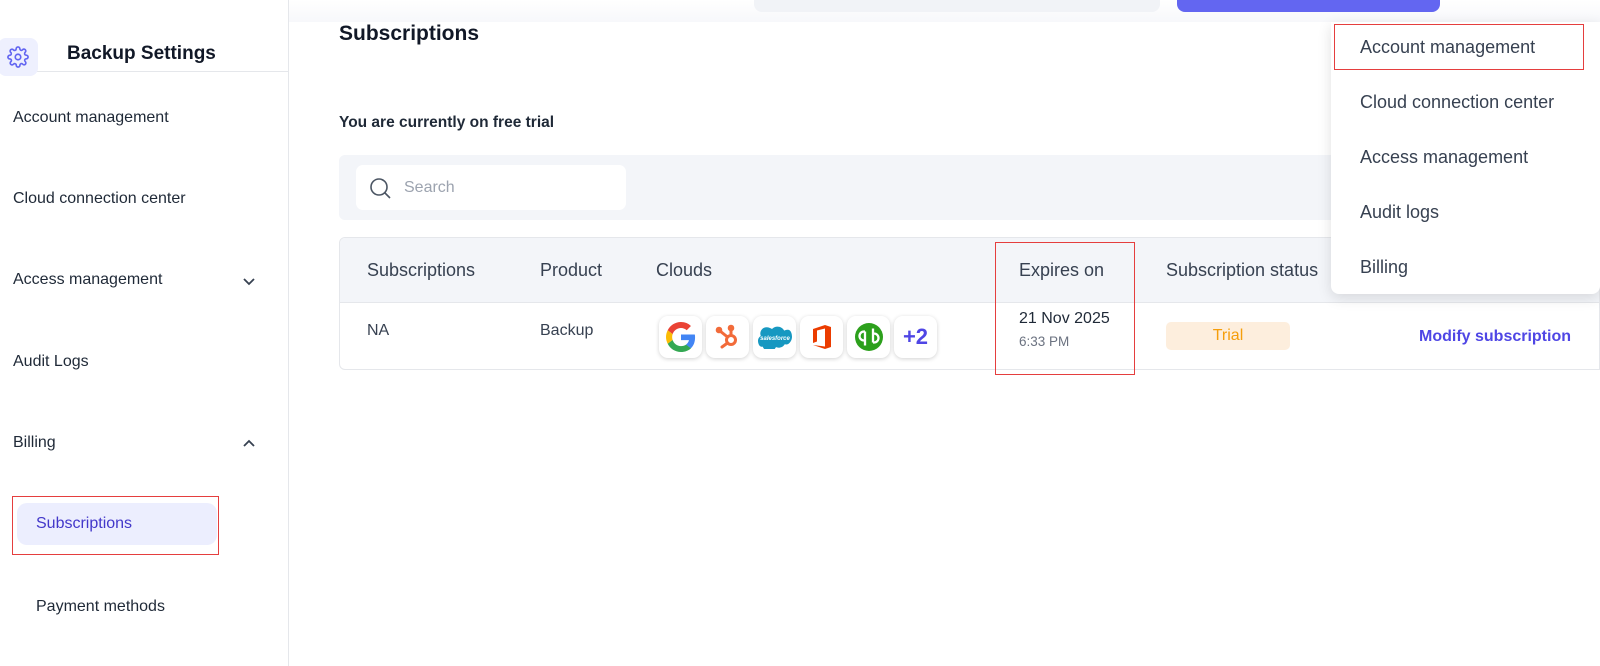  What do you see at coordinates (680, 337) in the screenshot?
I see `google-icon` at bounding box center [680, 337].